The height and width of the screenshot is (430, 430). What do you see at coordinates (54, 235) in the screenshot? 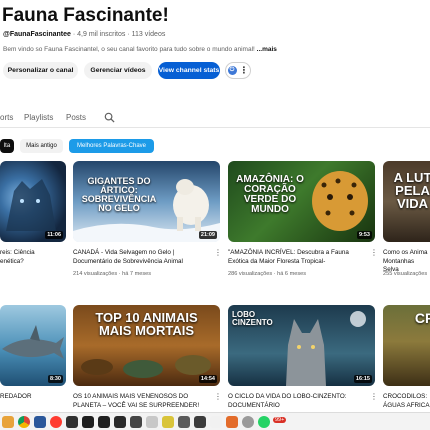
I see `duration-badge: 11:06` at bounding box center [54, 235].